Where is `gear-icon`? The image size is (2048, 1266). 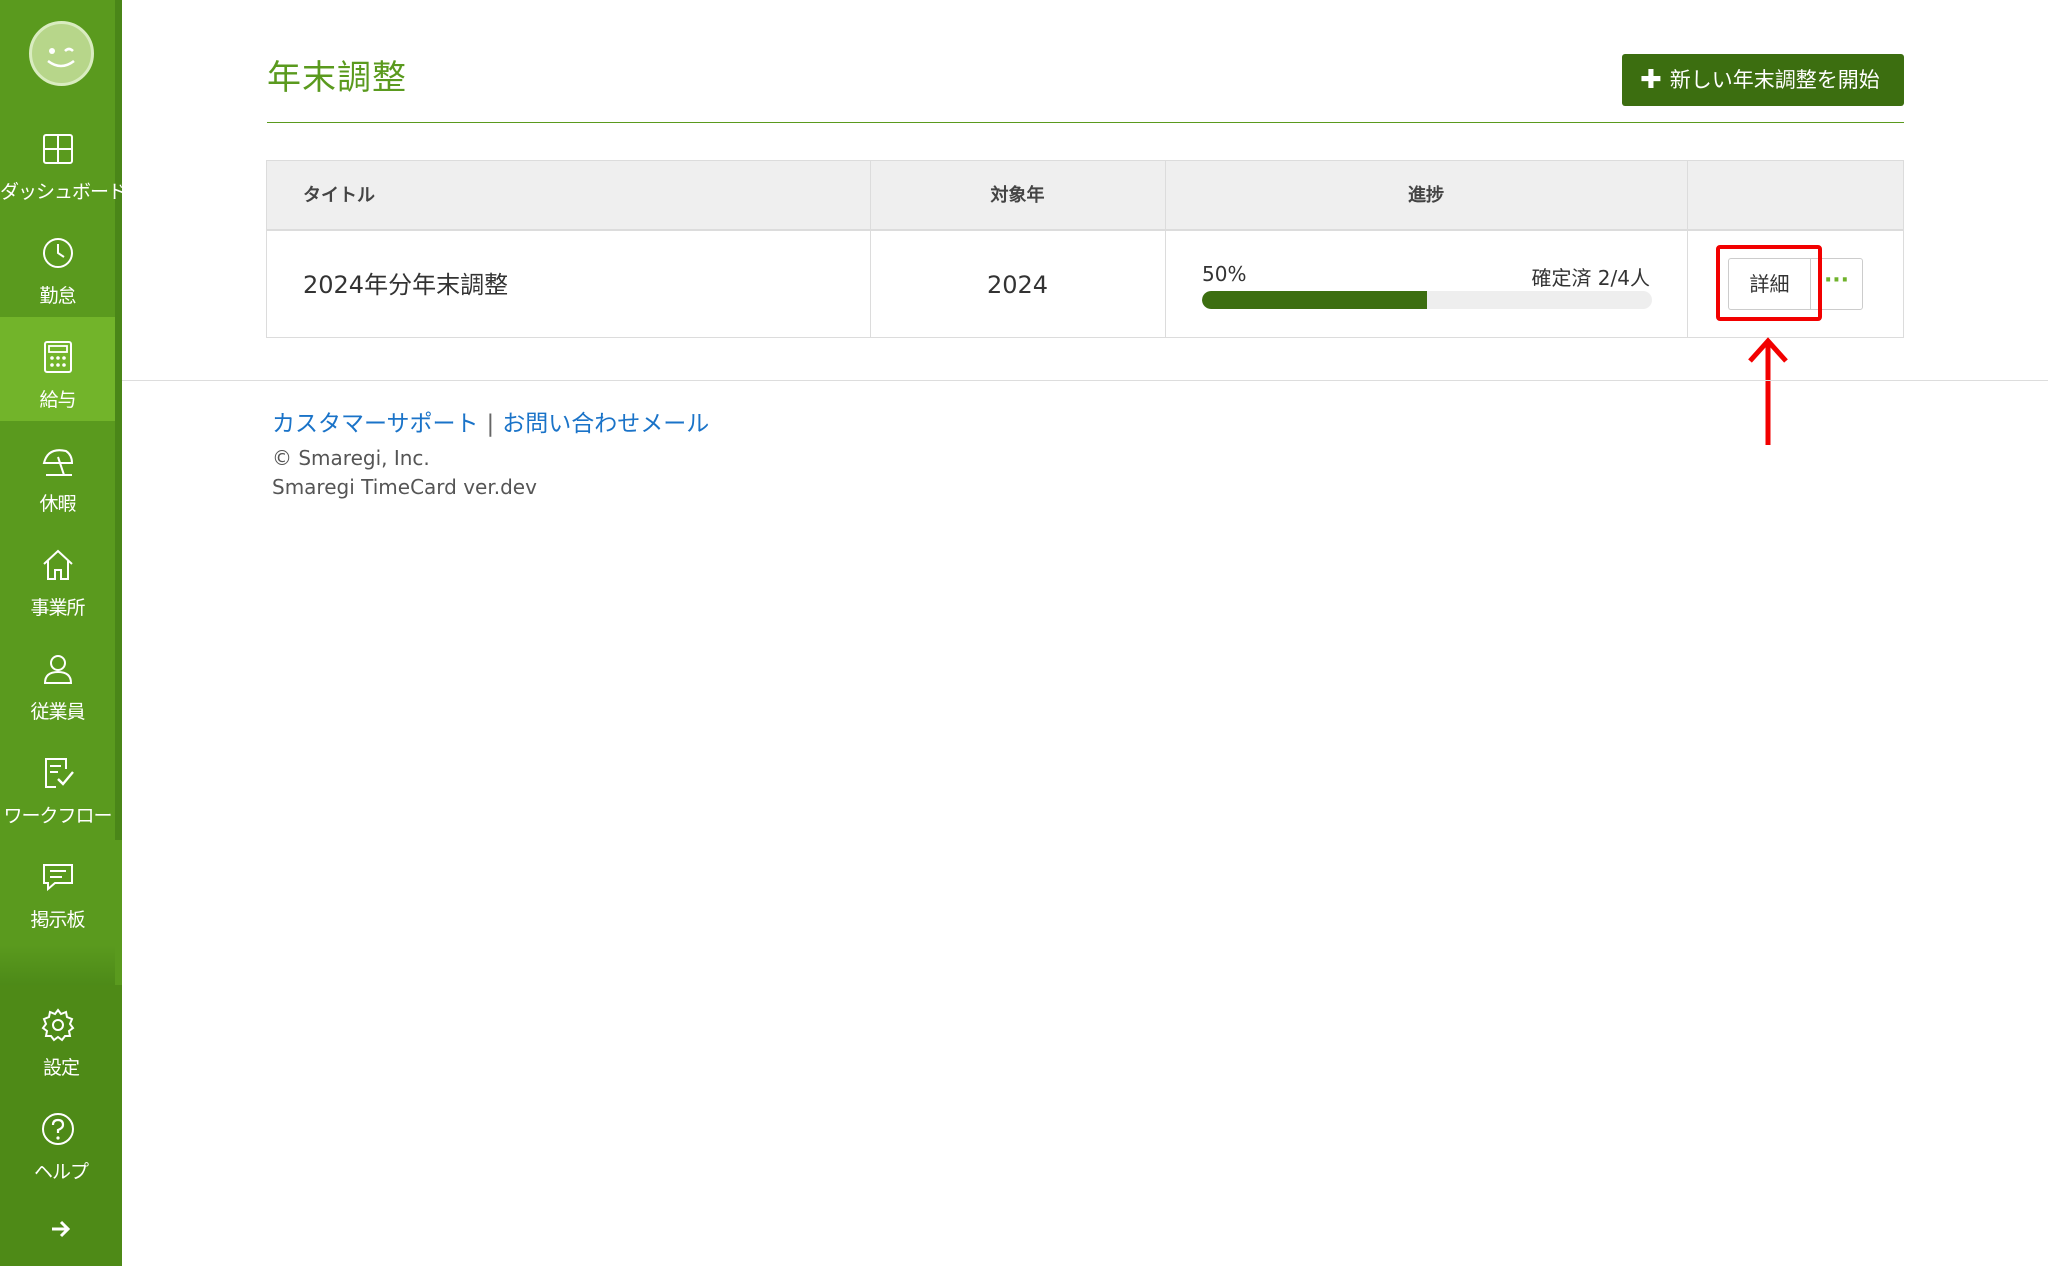
gear-icon is located at coordinates (58, 1025).